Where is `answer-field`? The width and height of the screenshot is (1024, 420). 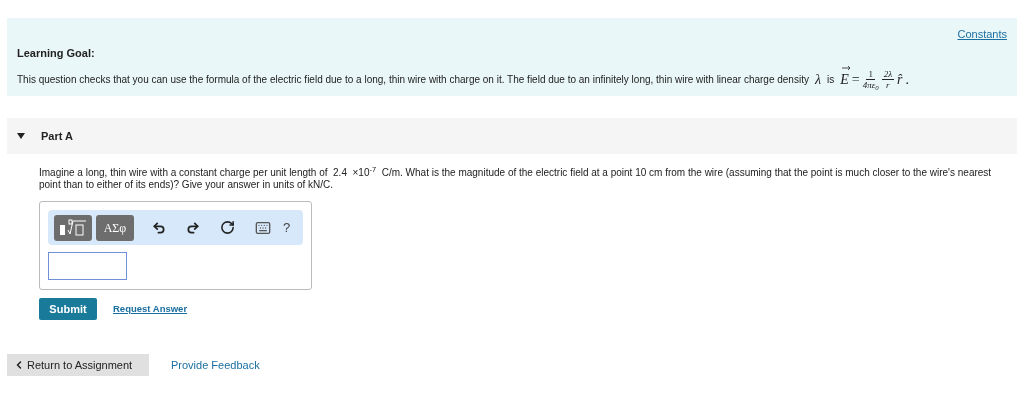 answer-field is located at coordinates (87, 266).